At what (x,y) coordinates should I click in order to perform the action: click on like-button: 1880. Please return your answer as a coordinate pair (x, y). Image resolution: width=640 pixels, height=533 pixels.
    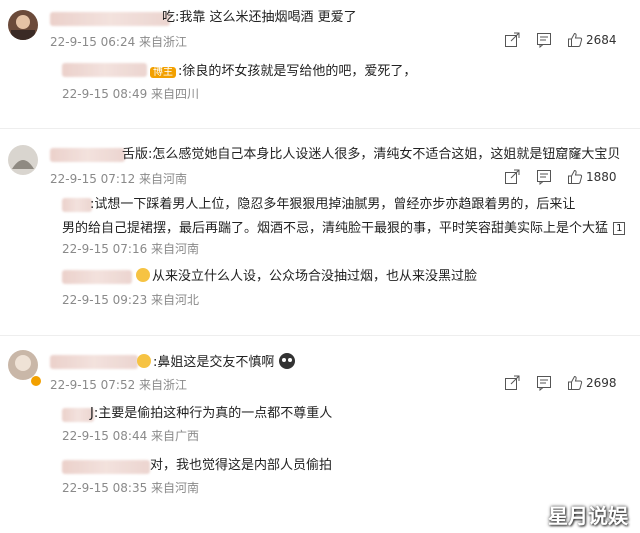
    Looking at the image, I should click on (592, 177).